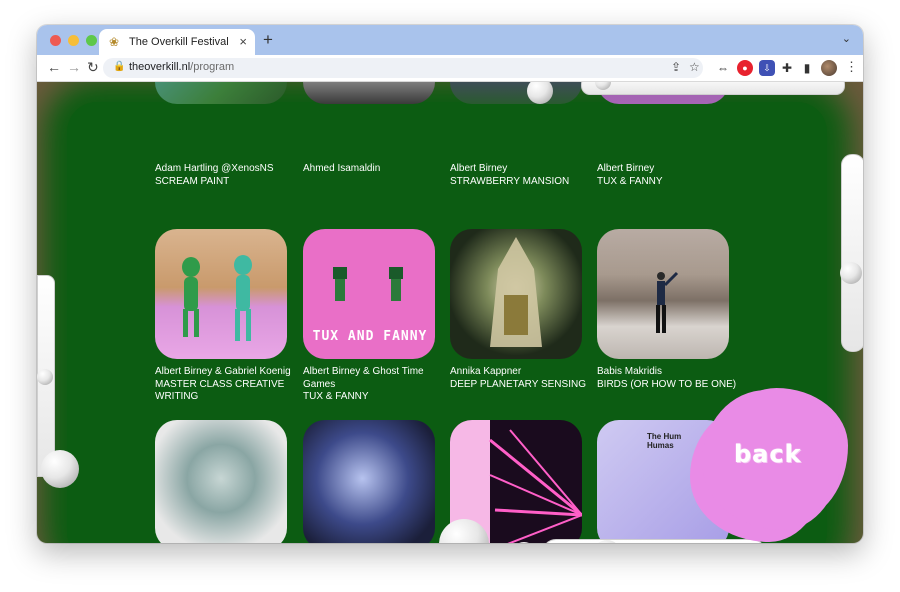 Image resolution: width=900 pixels, height=592 pixels. What do you see at coordinates (768, 454) in the screenshot?
I see `back-button-label: back` at bounding box center [768, 454].